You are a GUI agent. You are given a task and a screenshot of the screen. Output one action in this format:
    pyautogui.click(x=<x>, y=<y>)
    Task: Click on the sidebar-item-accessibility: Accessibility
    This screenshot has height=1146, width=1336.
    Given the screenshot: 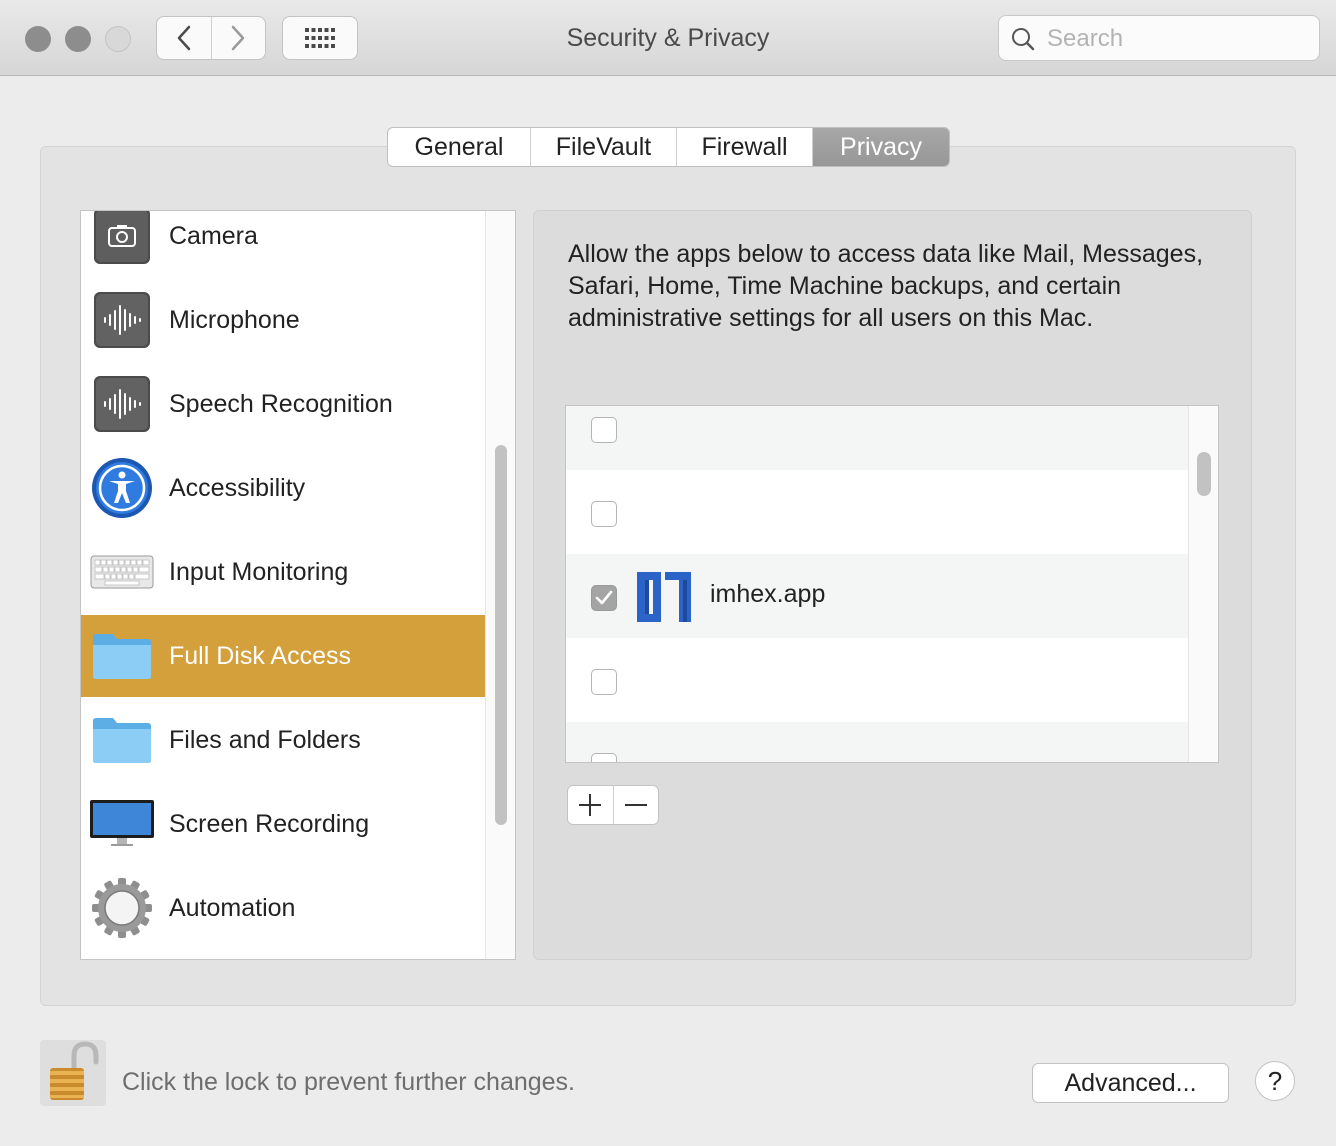 What is the action you would take?
    pyautogui.click(x=283, y=488)
    